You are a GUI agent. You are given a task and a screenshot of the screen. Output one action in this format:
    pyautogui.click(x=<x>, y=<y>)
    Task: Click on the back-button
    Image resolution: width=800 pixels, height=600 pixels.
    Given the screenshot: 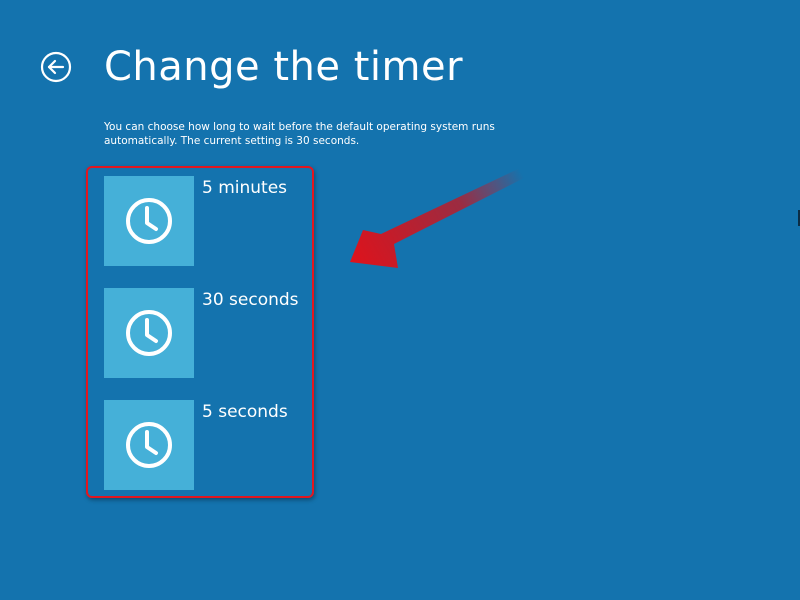 What is the action you would take?
    pyautogui.click(x=56, y=67)
    